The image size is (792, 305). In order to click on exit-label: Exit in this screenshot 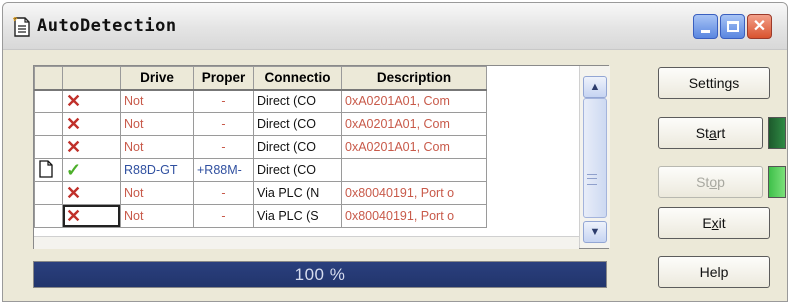, I will do `click(713, 223)`.